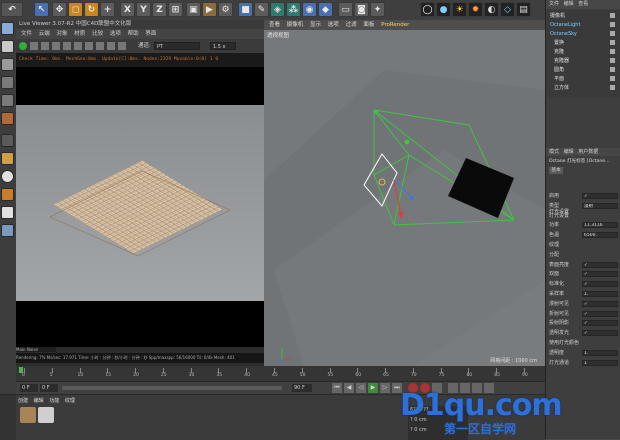  I want to click on rotate-tool: ↻, so click(91, 9).